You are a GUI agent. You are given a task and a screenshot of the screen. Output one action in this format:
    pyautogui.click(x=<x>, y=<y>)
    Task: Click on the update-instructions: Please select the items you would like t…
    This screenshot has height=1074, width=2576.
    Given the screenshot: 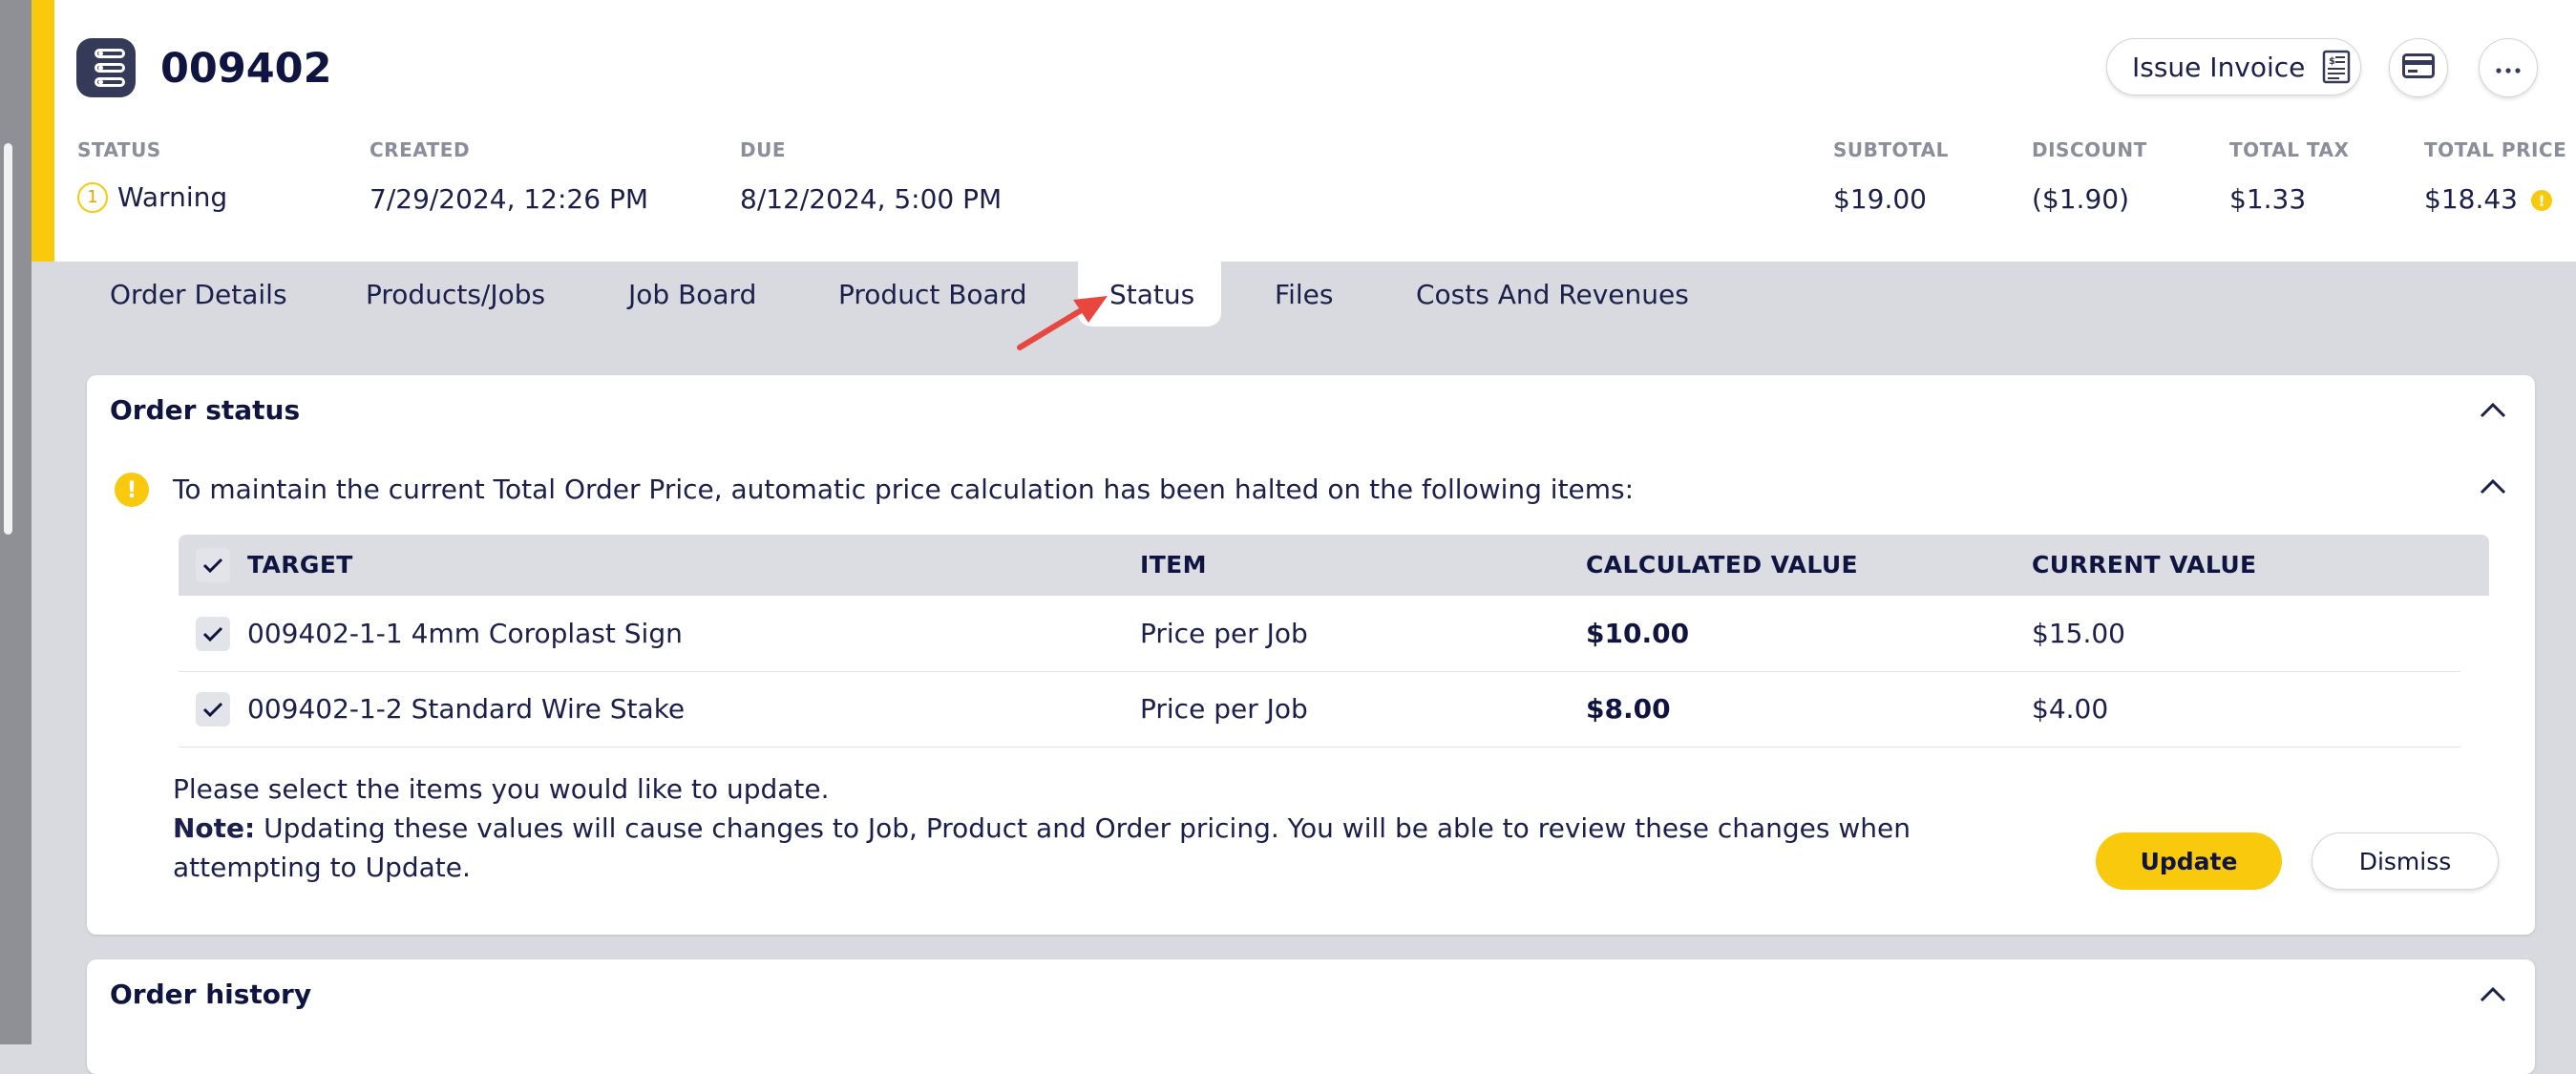 What is the action you would take?
    pyautogui.click(x=1080, y=828)
    